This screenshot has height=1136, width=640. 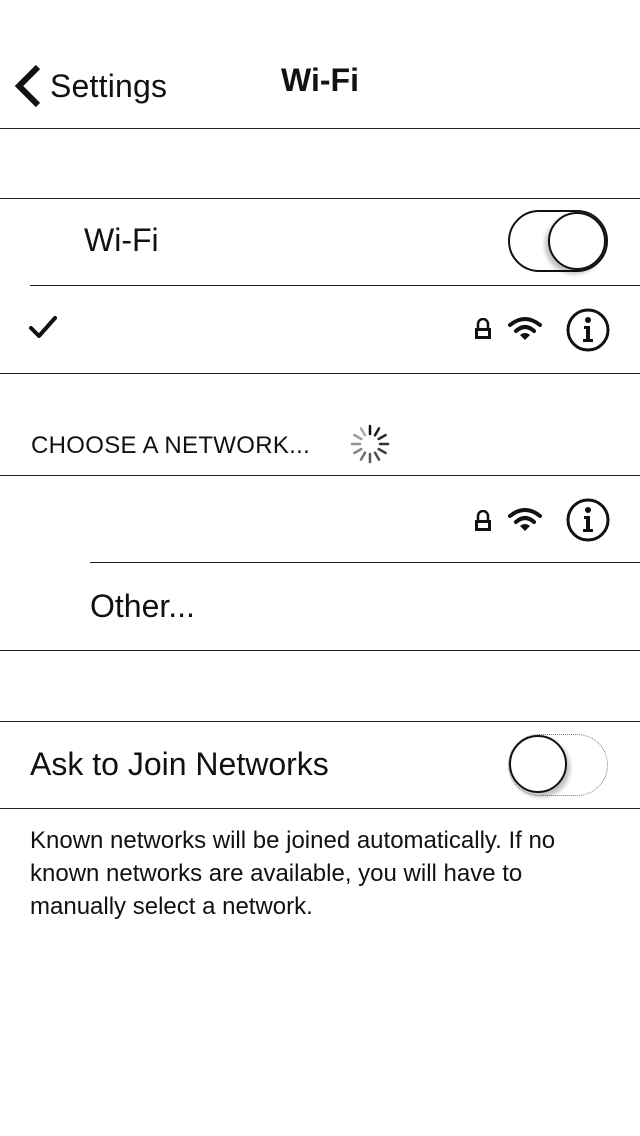 What do you see at coordinates (370, 446) in the screenshot?
I see `loading-spinner-icon` at bounding box center [370, 446].